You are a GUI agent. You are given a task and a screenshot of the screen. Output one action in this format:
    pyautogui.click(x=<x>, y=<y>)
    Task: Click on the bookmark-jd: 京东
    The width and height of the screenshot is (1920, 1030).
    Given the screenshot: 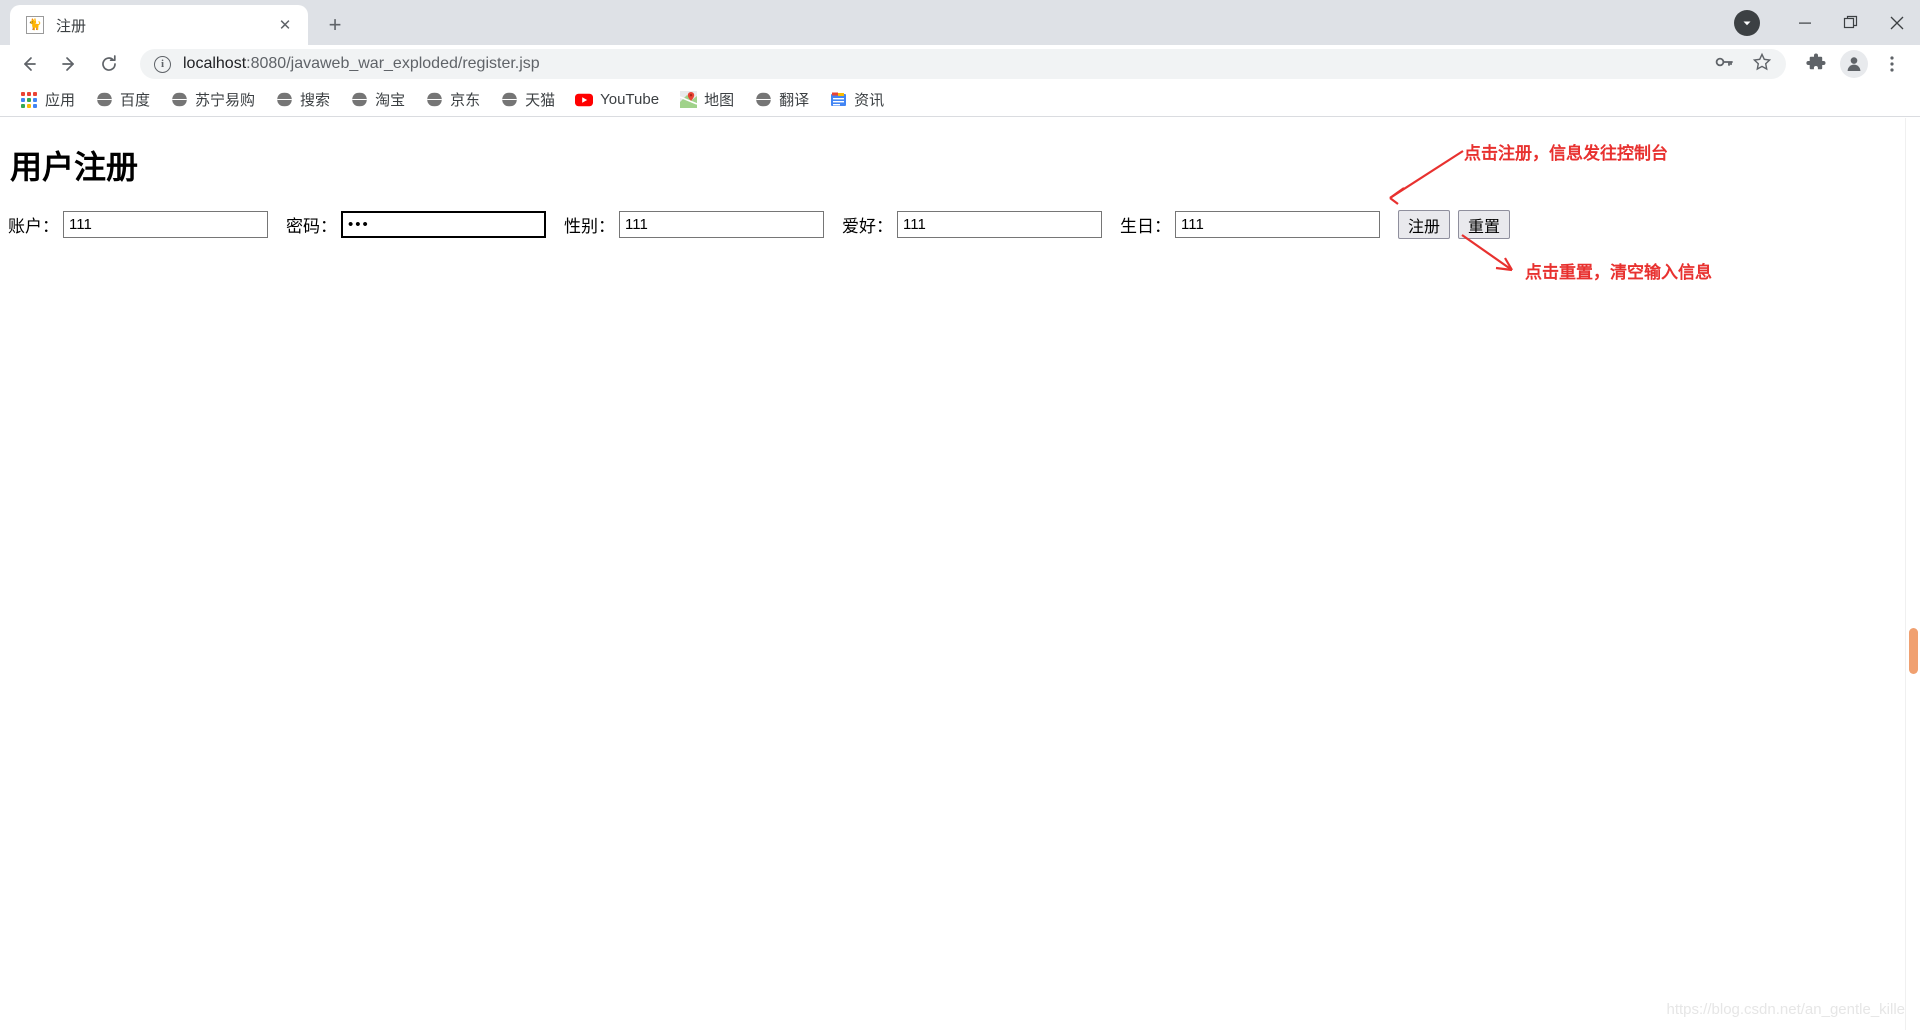 What is the action you would take?
    pyautogui.click(x=452, y=99)
    